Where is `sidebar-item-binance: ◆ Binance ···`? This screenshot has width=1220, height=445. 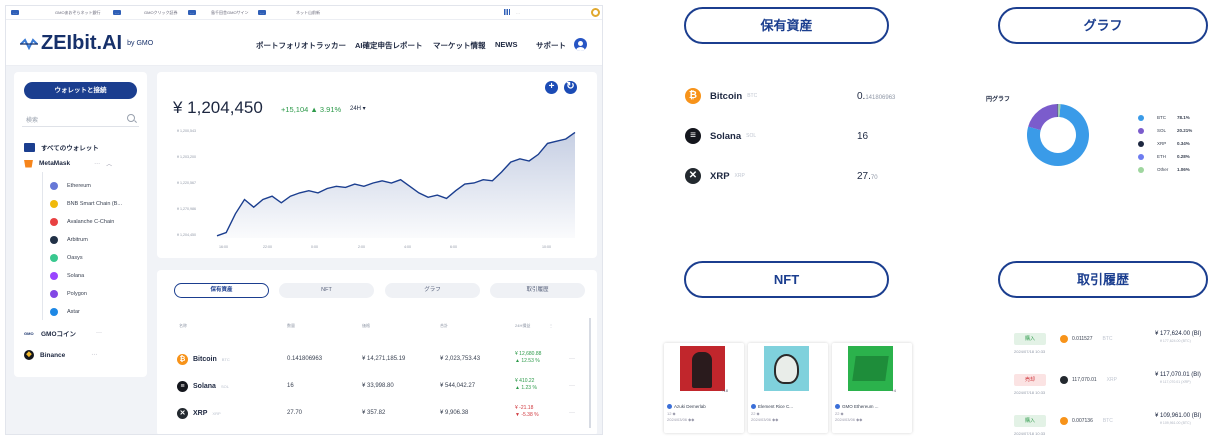
sidebar-item-binance: ◆ Binance ··· is located at coordinates (60, 355).